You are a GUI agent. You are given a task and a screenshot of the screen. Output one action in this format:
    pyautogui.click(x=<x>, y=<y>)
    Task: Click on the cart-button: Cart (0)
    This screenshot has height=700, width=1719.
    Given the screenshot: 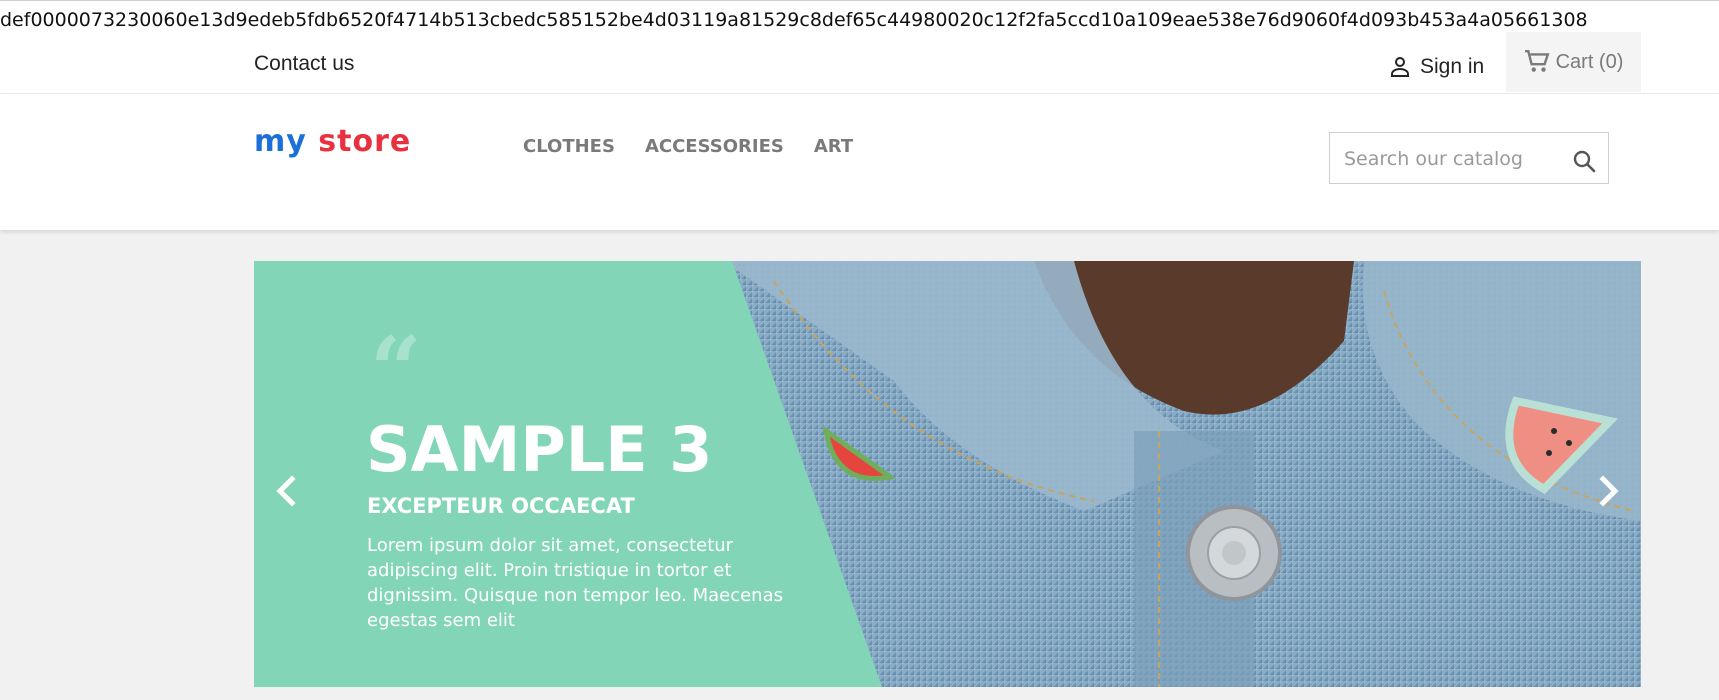 What is the action you would take?
    pyautogui.click(x=1573, y=62)
    